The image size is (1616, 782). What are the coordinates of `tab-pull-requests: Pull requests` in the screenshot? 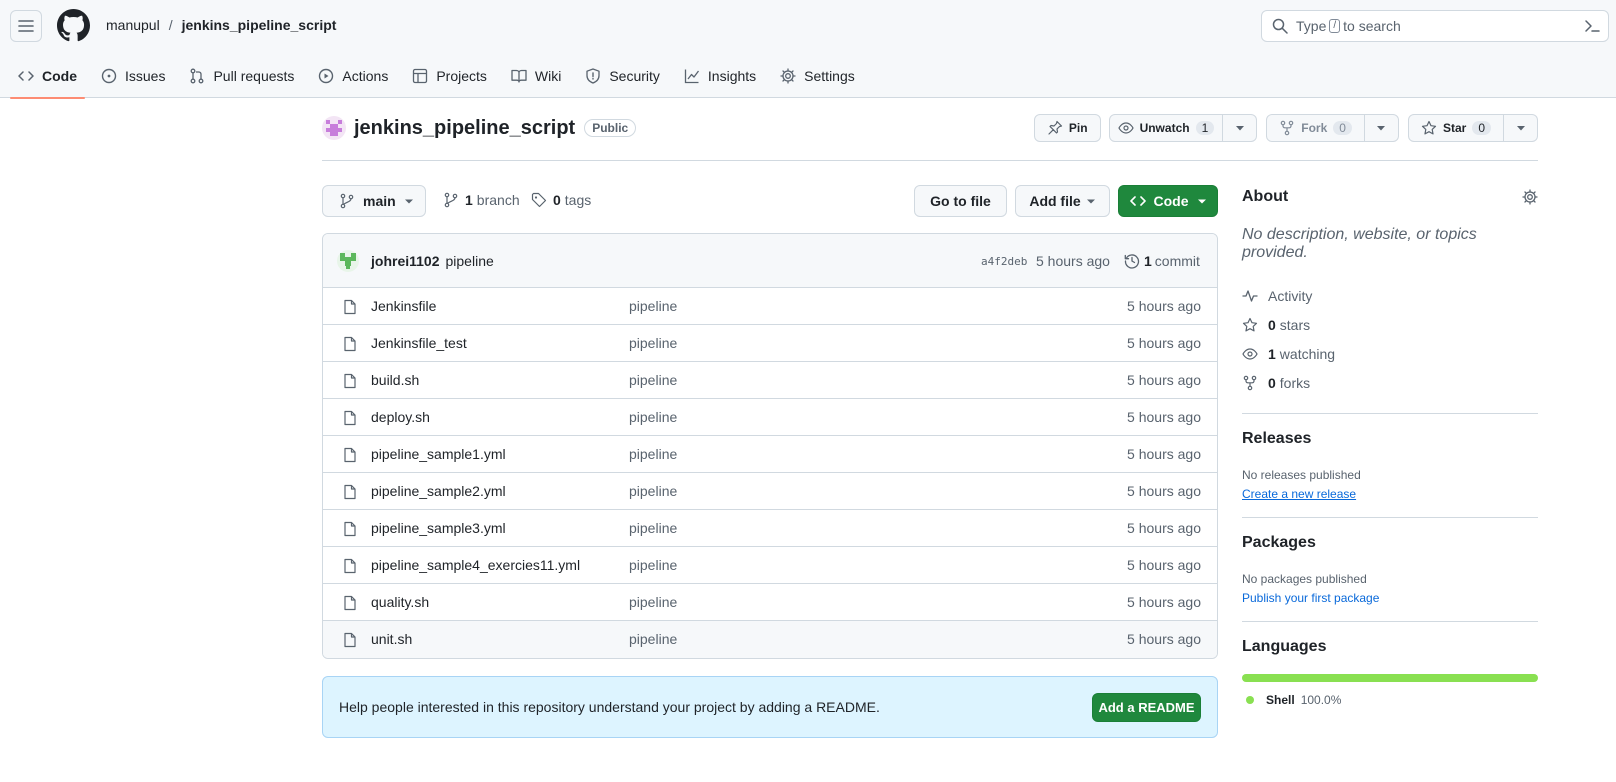 It's located at (241, 76).